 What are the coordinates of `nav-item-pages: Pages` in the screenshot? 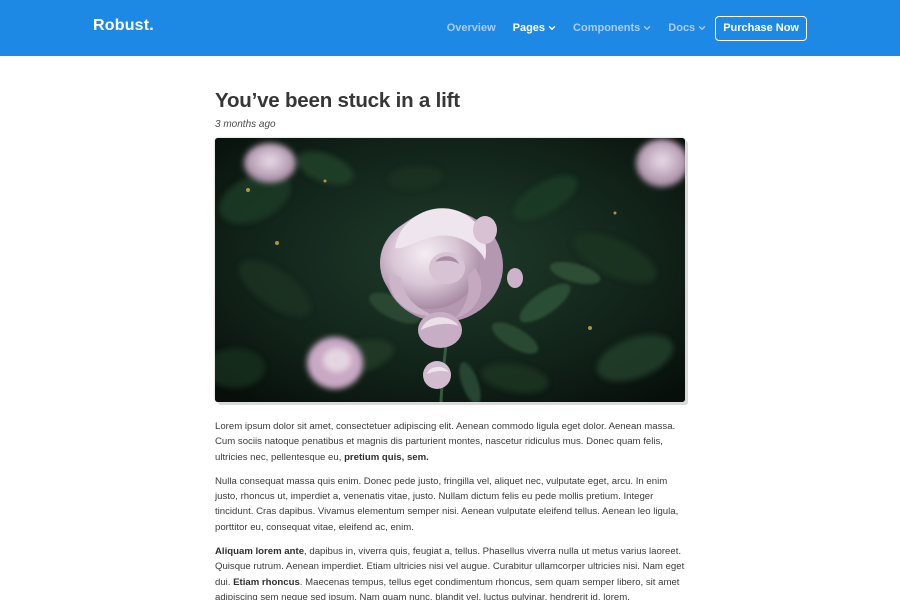 It's located at (534, 28).